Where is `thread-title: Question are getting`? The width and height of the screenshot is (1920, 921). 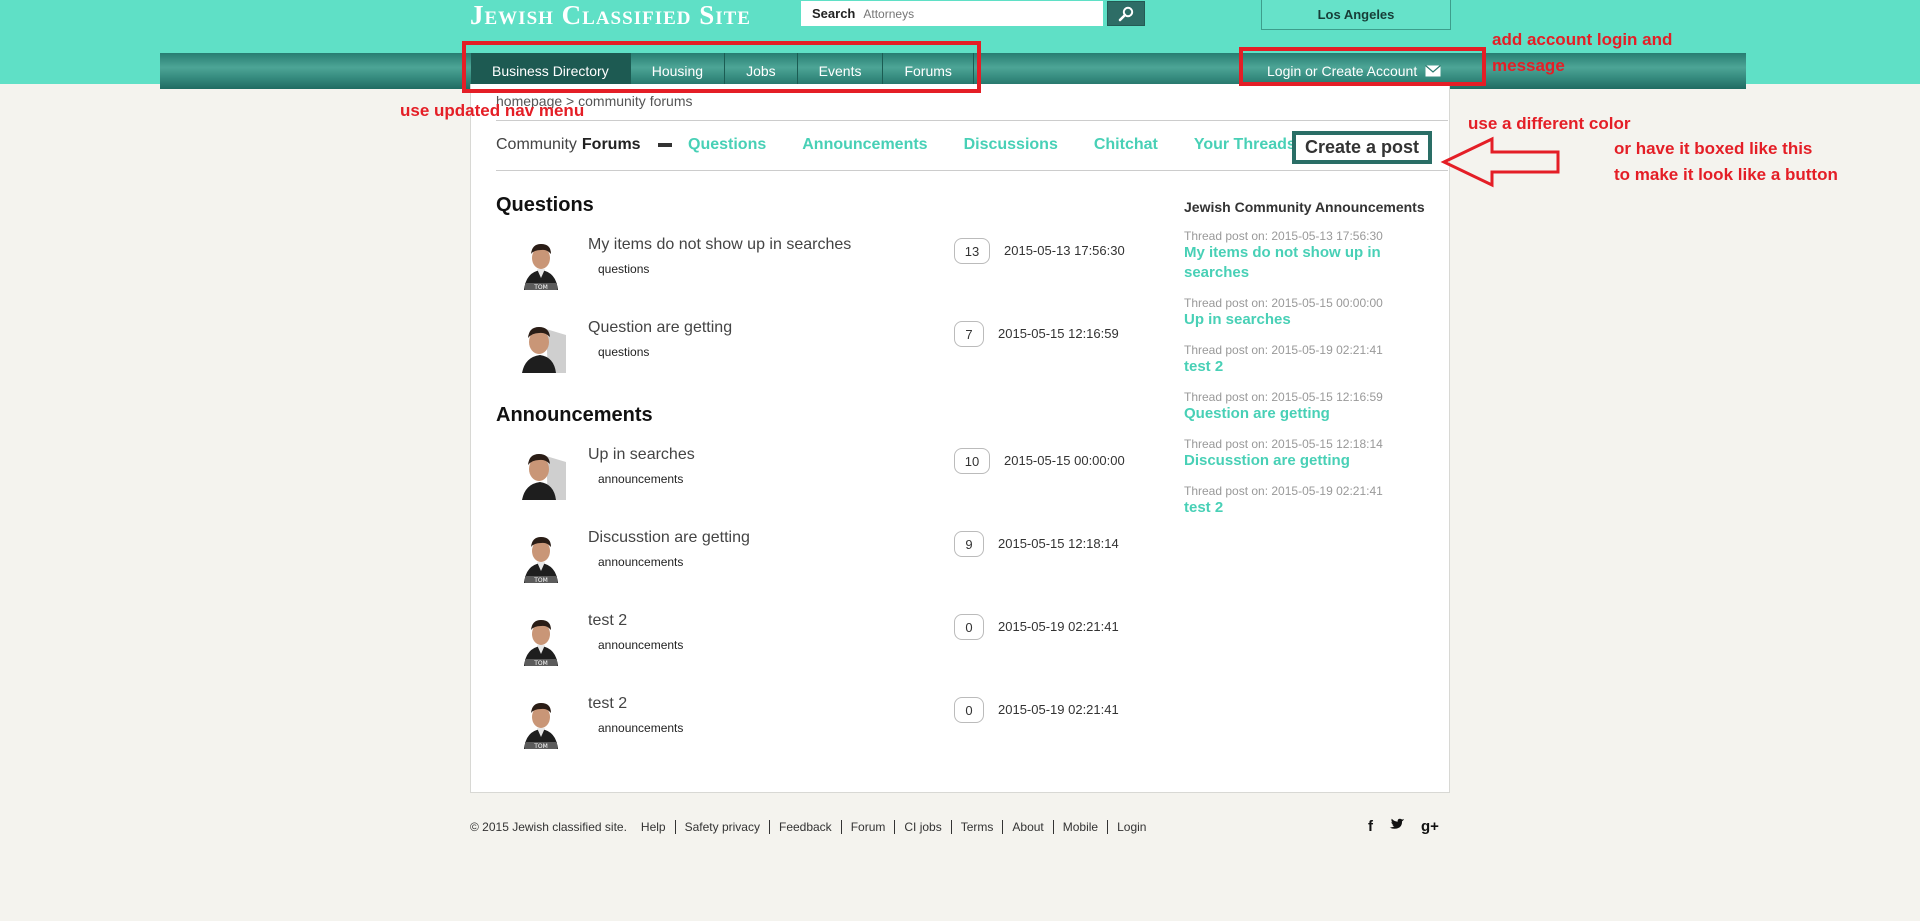 thread-title: Question are getting is located at coordinates (660, 328).